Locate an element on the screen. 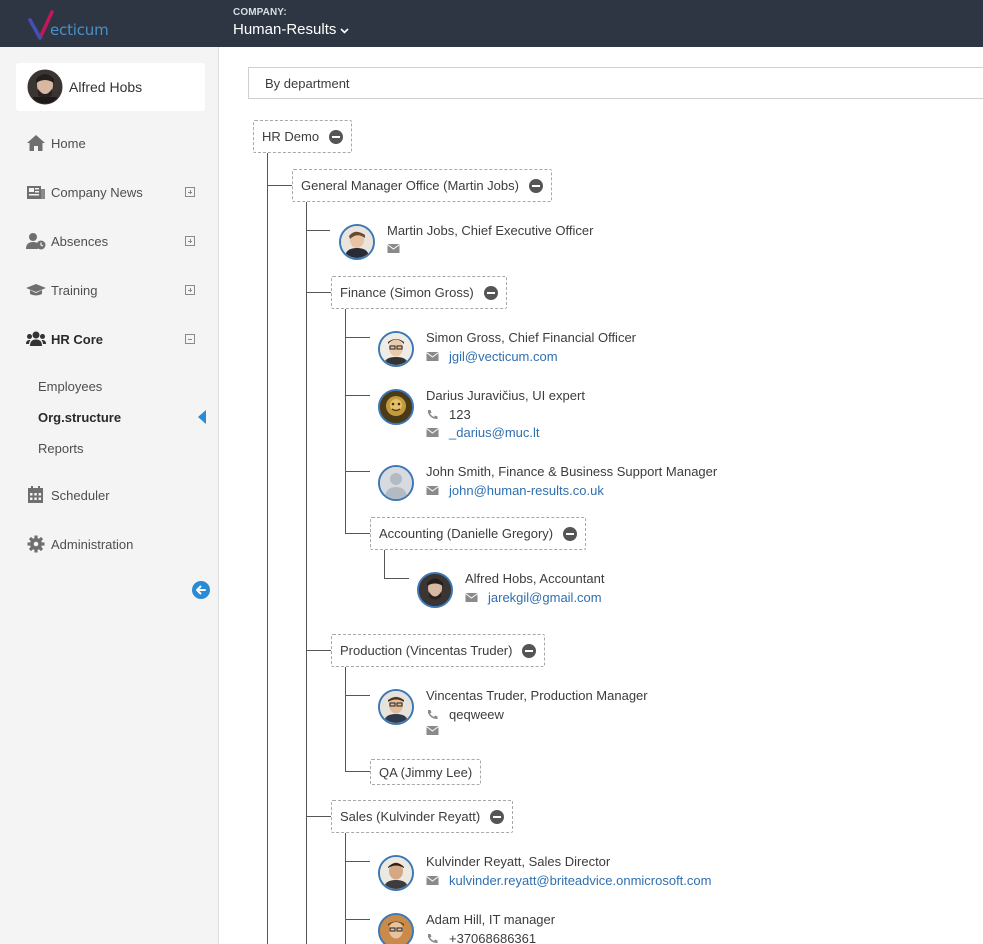 Image resolution: width=983 pixels, height=944 pixels. collapse-icon is located at coordinates (190, 339).